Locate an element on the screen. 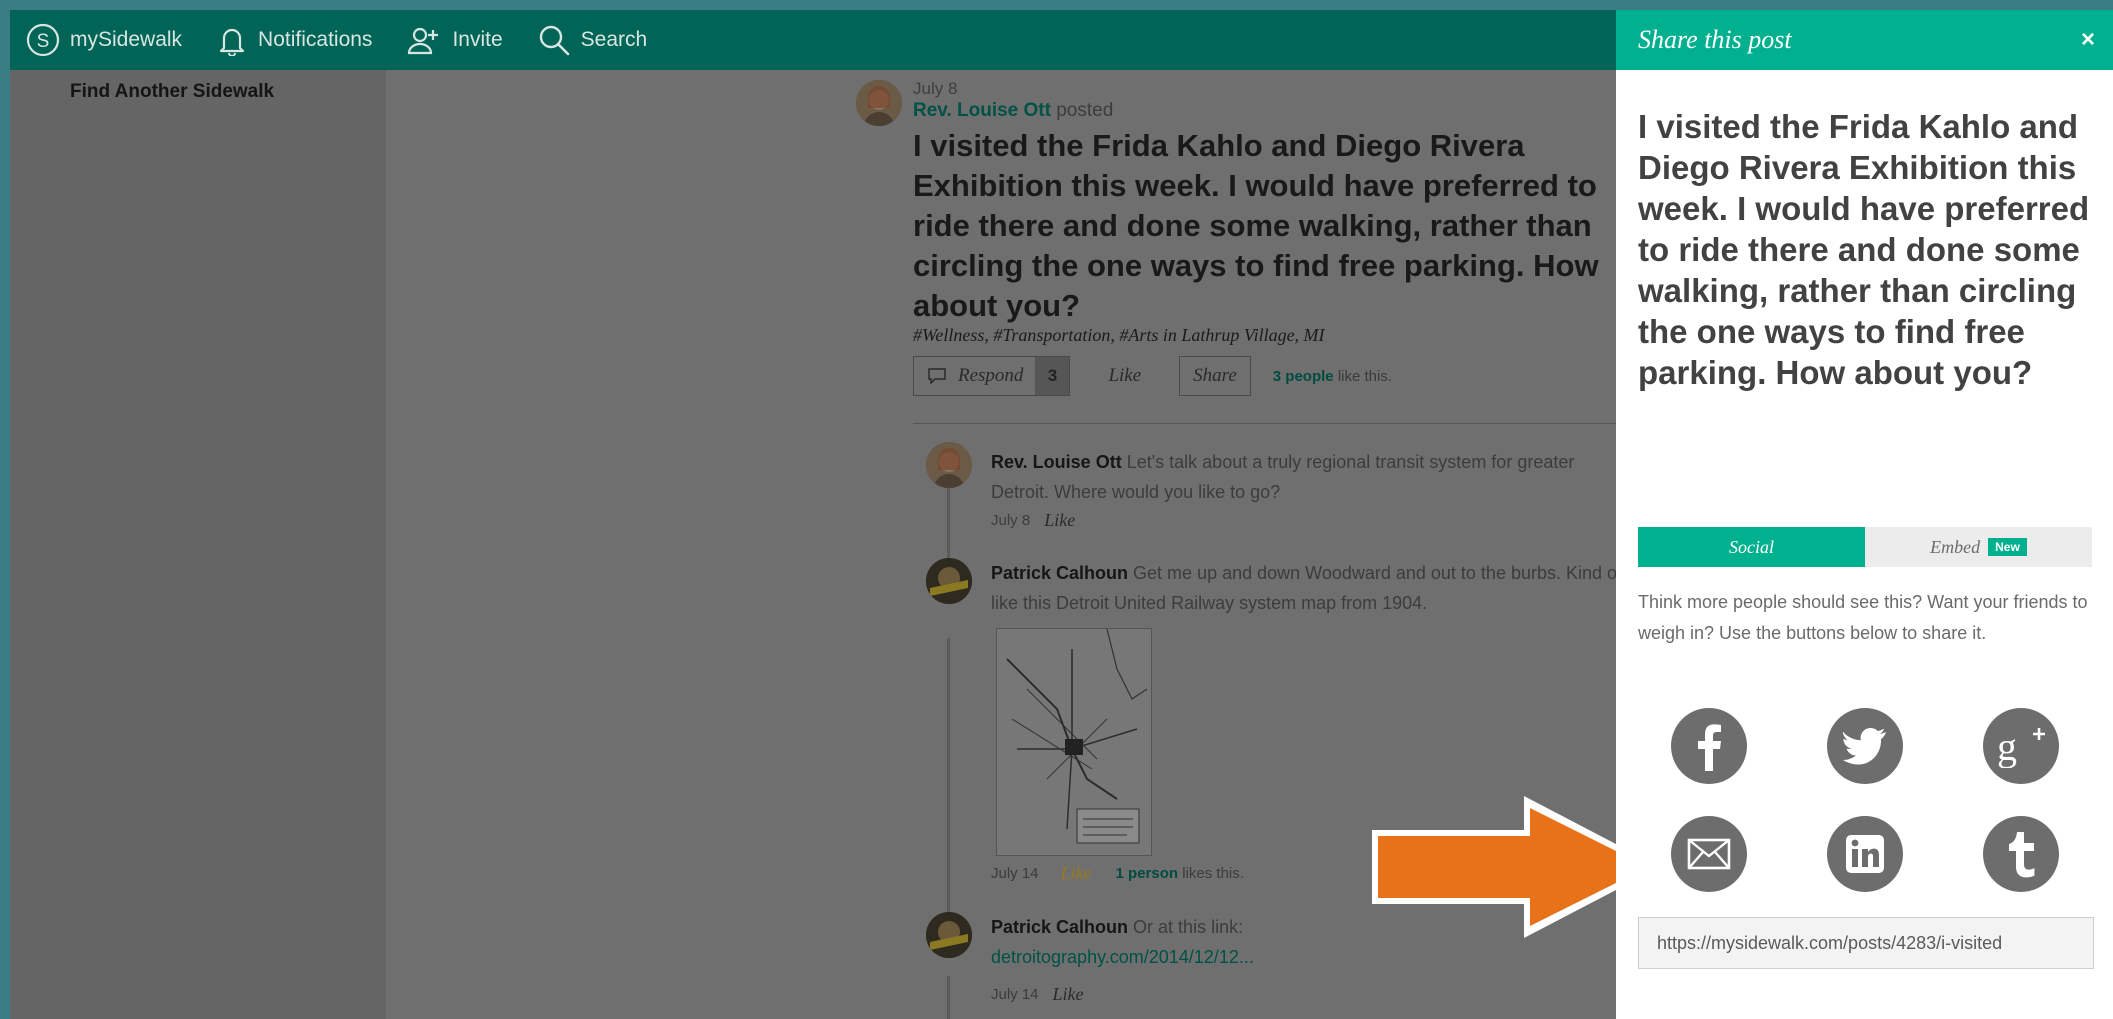  post-action-label: posted is located at coordinates (1085, 110).